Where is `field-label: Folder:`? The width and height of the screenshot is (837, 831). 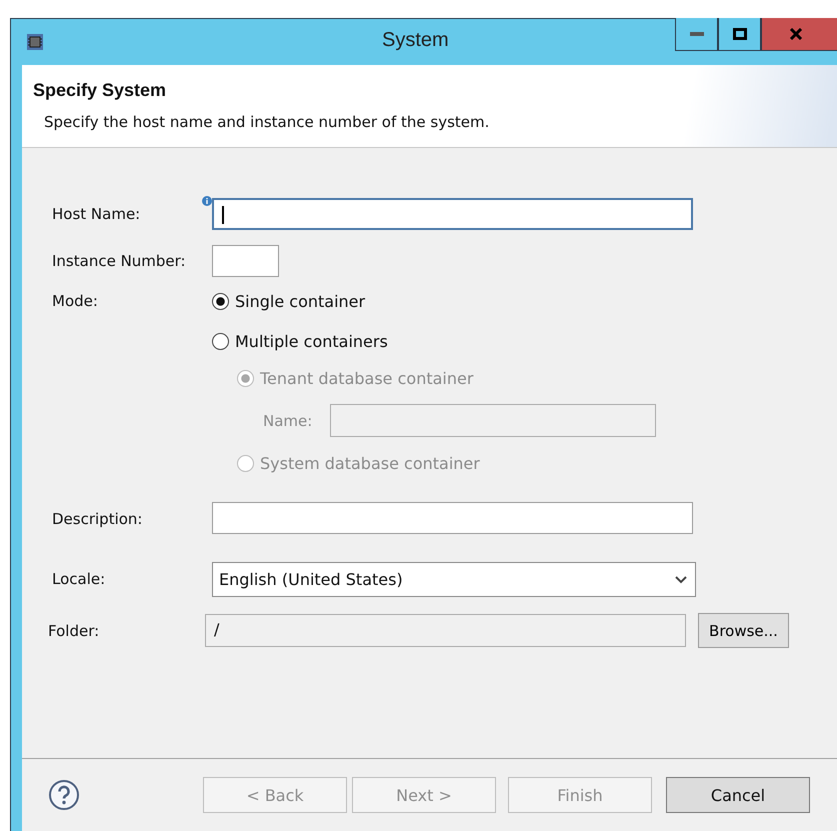
field-label: Folder: is located at coordinates (74, 631).